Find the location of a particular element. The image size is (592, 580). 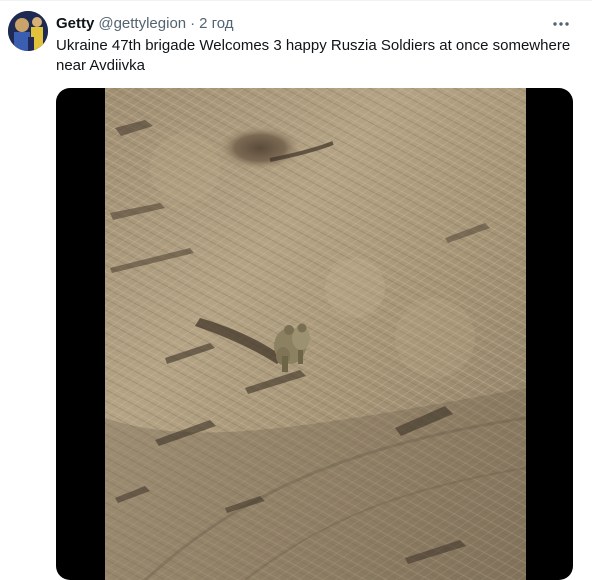

tweet-header: Getty @gettylegion · 2 год is located at coordinates (145, 24).